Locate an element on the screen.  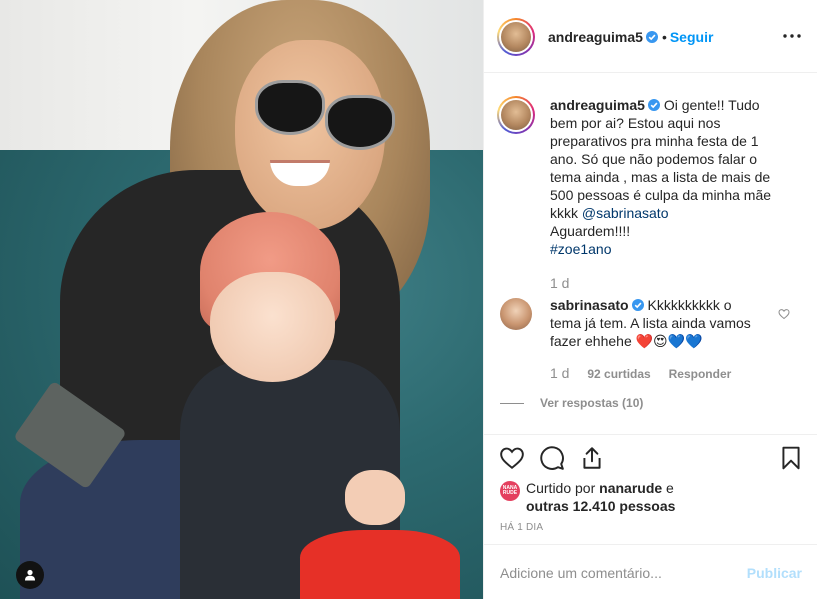
reply-button: Responder is located at coordinates (700, 374).